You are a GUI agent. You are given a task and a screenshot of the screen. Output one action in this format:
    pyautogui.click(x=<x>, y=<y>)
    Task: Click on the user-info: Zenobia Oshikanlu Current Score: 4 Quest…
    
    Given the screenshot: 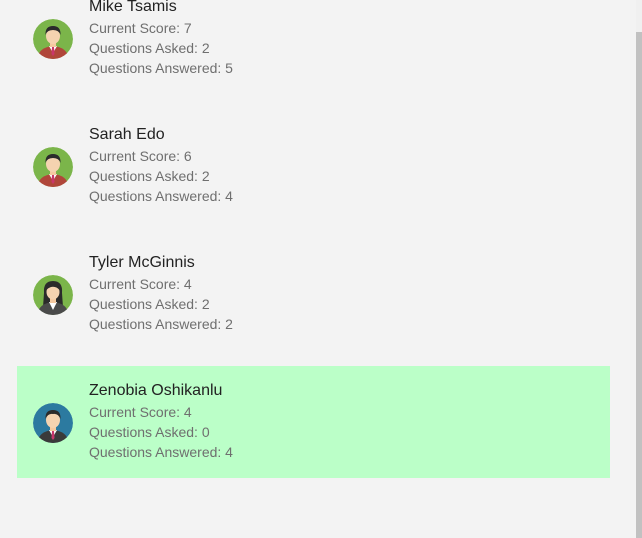 What is the action you would take?
    pyautogui.click(x=161, y=421)
    